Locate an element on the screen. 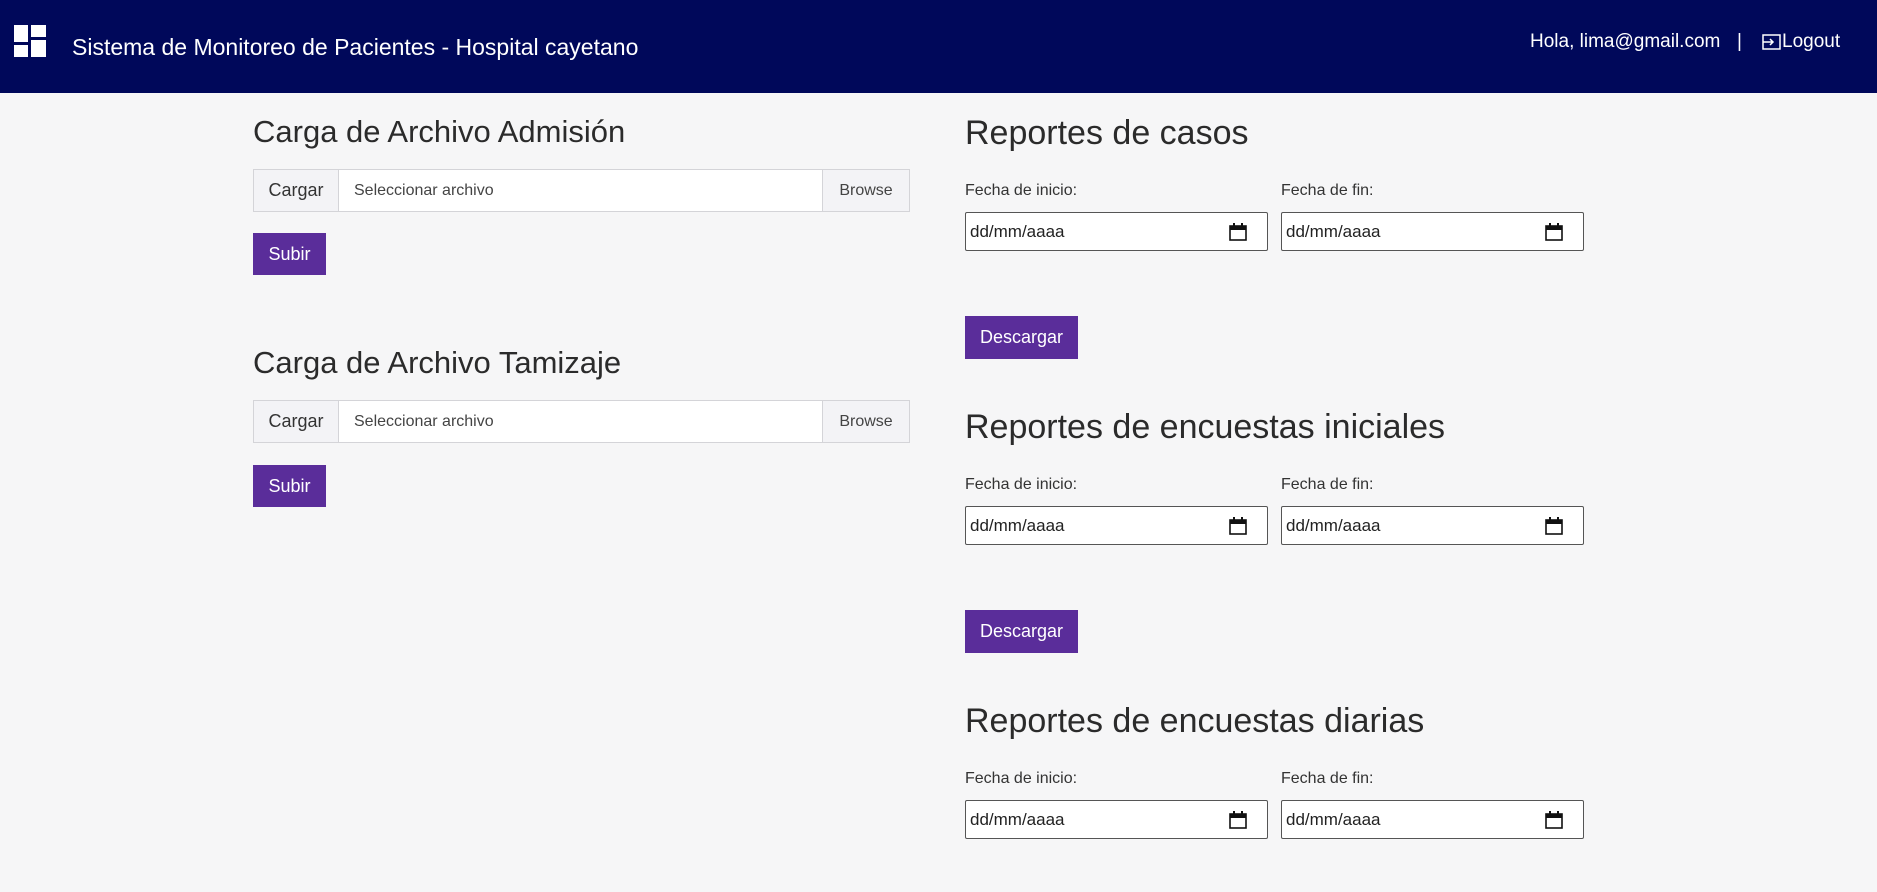 This screenshot has width=1877, height=892. report-casos-title: Reportes de casos is located at coordinates (1107, 133).